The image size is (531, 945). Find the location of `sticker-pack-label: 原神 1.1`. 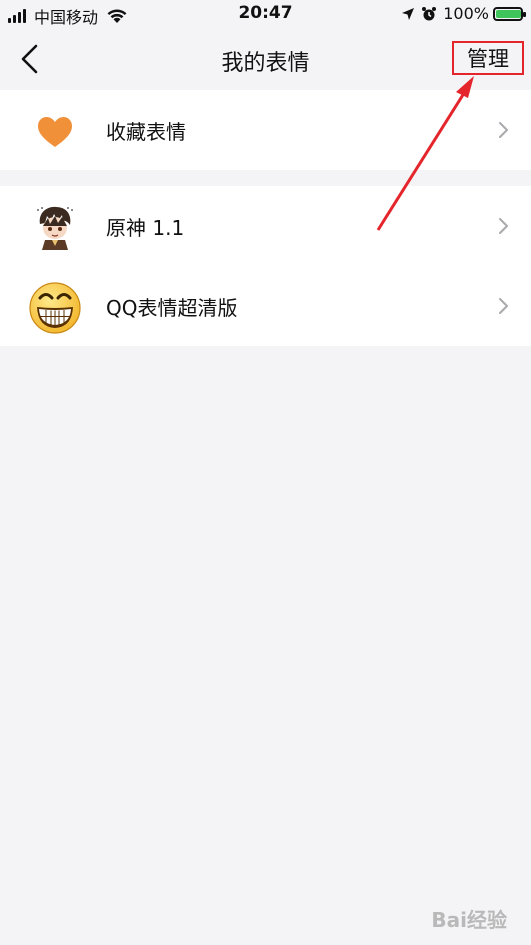

sticker-pack-label: 原神 1.1 is located at coordinates (145, 227).